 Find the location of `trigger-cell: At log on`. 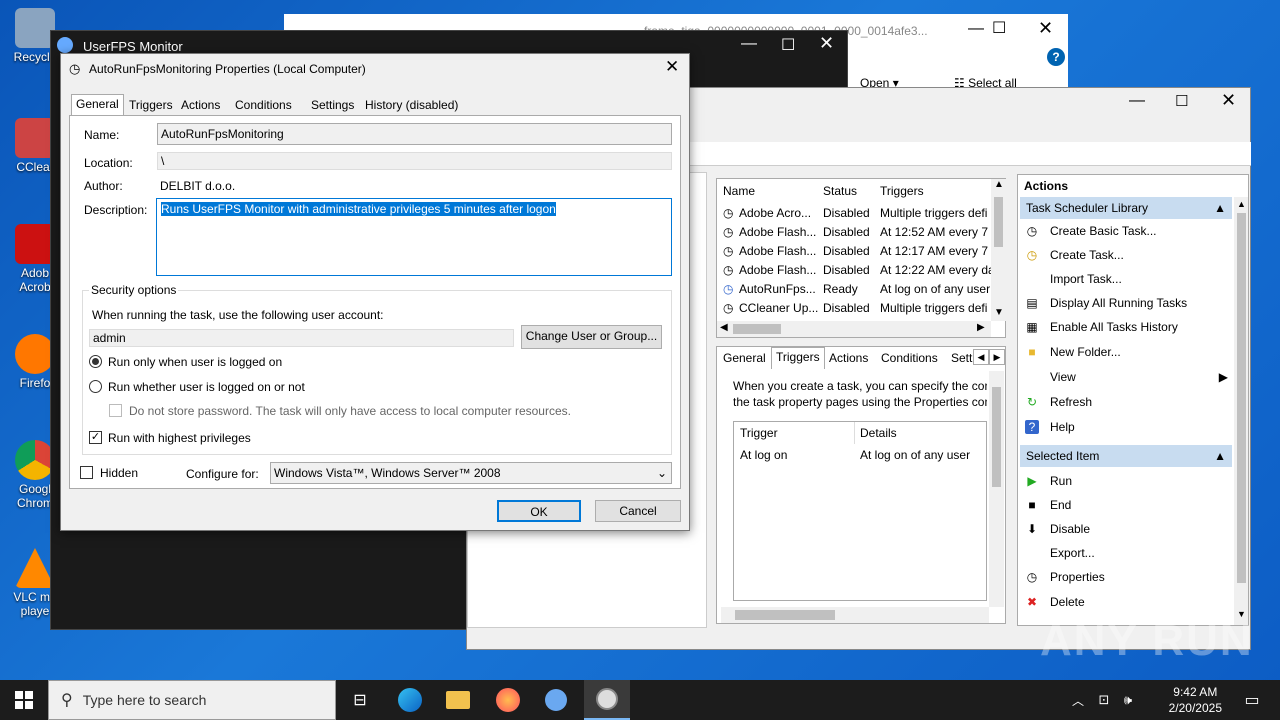

trigger-cell: At log on is located at coordinates (763, 455).